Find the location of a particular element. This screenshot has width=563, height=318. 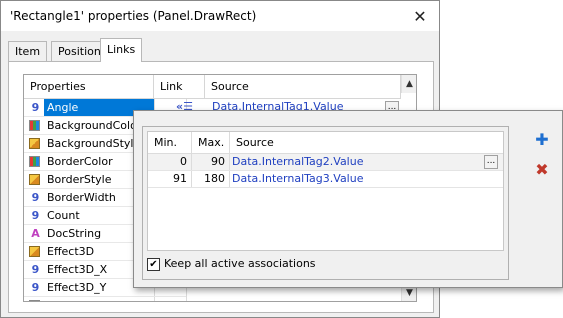

max-cell: 180 is located at coordinates (211, 179).